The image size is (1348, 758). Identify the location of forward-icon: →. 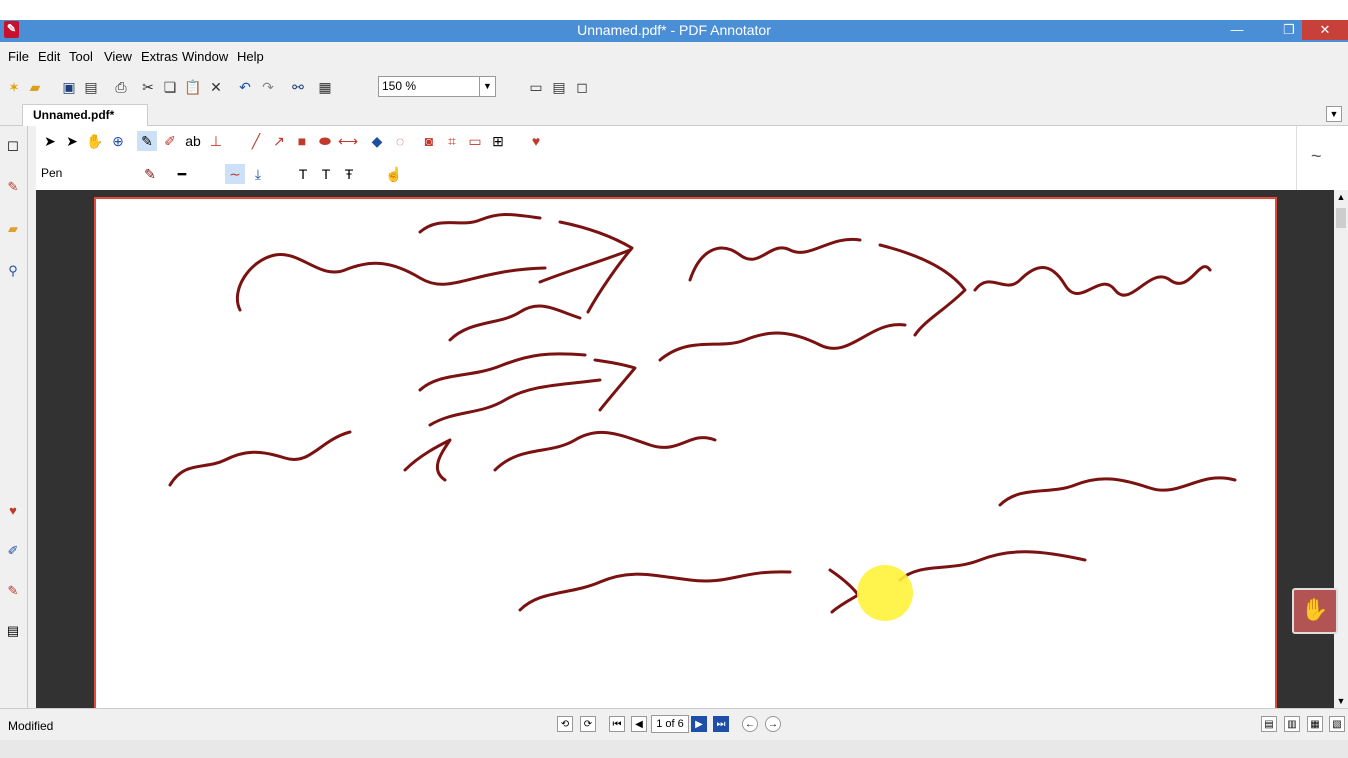
(773, 724).